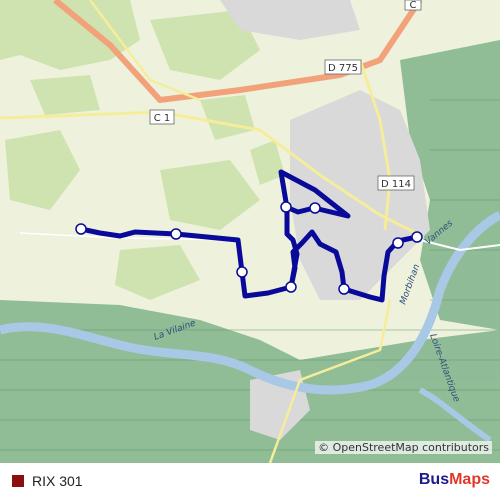 Image resolution: width=500 pixels, height=500 pixels. I want to click on svg-text: C 1, so click(162, 118).